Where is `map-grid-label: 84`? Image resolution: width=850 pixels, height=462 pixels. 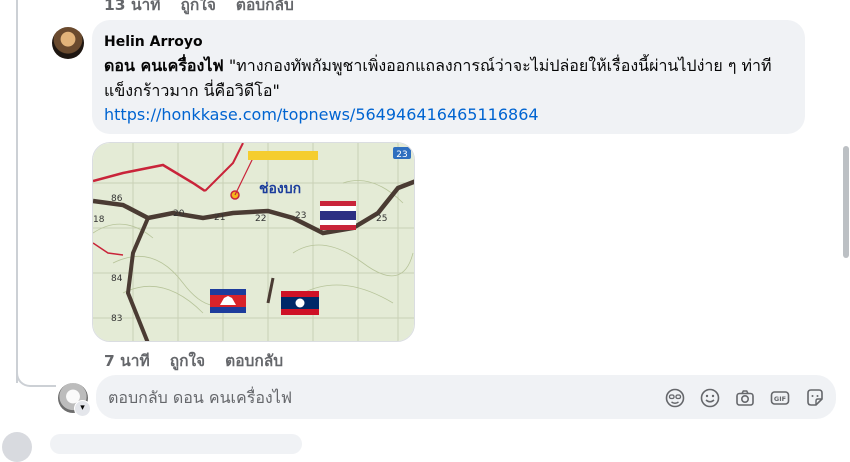
map-grid-label: 84 is located at coordinates (117, 279).